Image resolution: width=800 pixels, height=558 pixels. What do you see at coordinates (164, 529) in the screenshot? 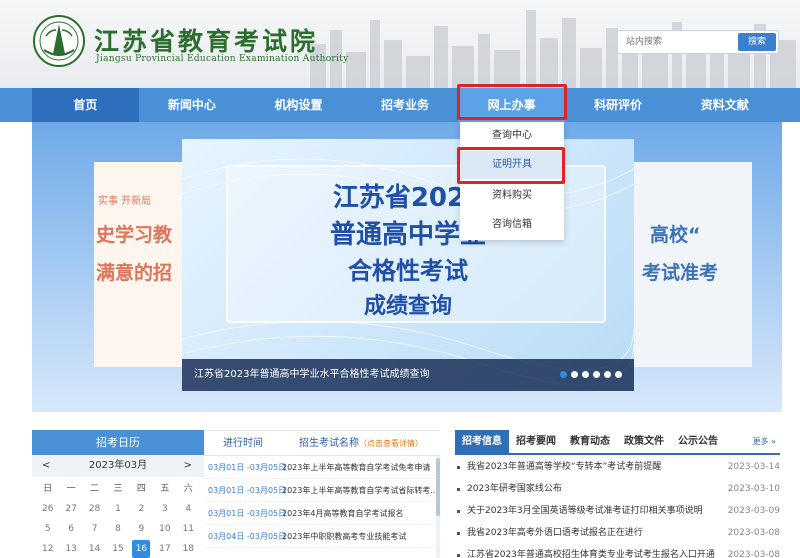
I see `calendar-day: 10` at bounding box center [164, 529].